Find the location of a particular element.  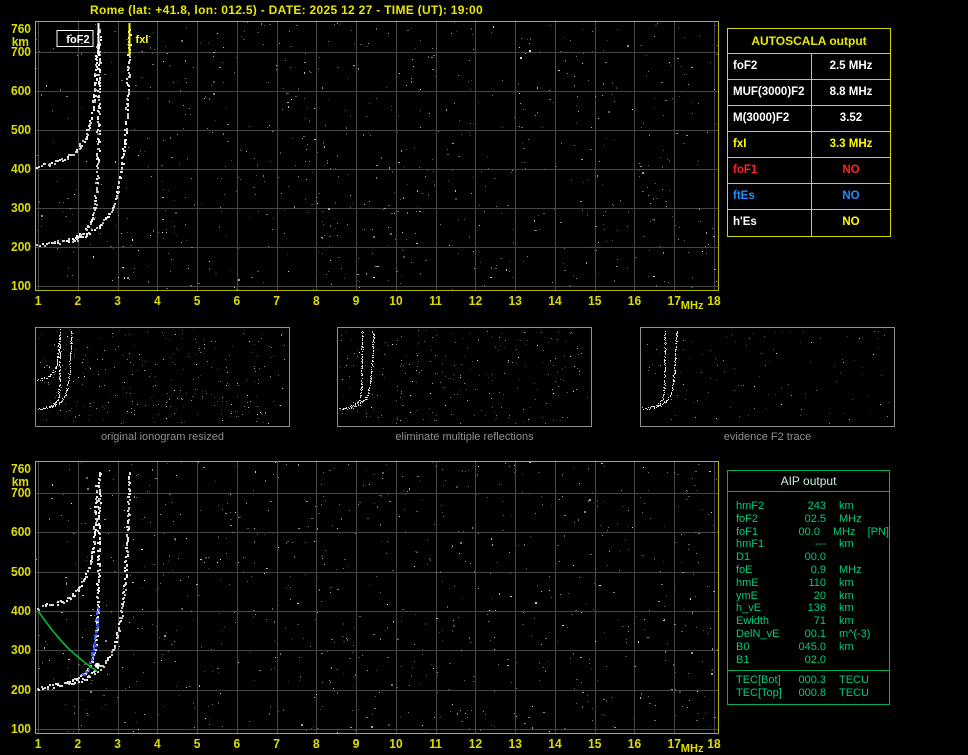

aip-value: 71 is located at coordinates (819, 621).